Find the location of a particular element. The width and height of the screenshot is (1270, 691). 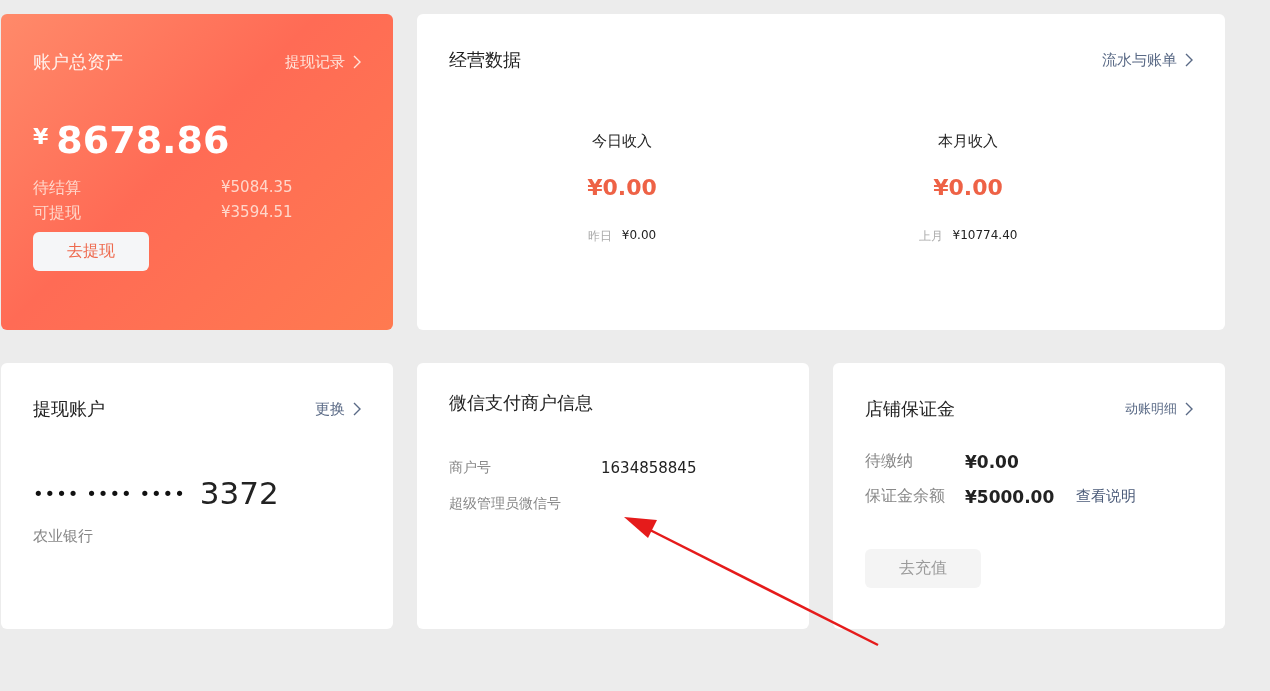

currency-symbol: ¥ is located at coordinates (41, 136).